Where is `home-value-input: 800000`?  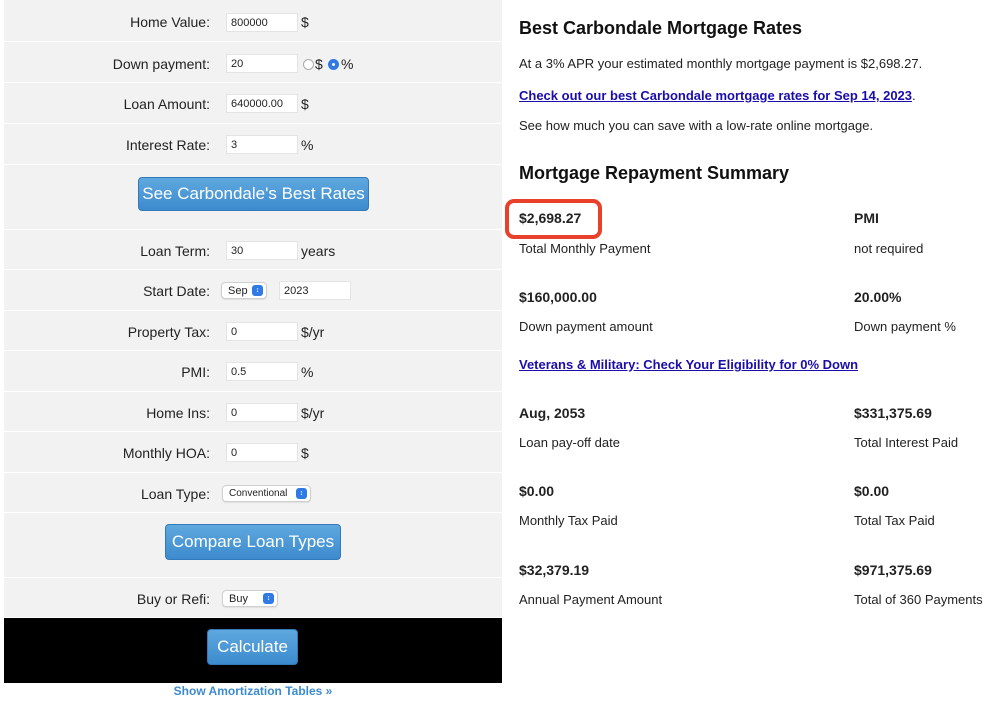 home-value-input: 800000 is located at coordinates (262, 22).